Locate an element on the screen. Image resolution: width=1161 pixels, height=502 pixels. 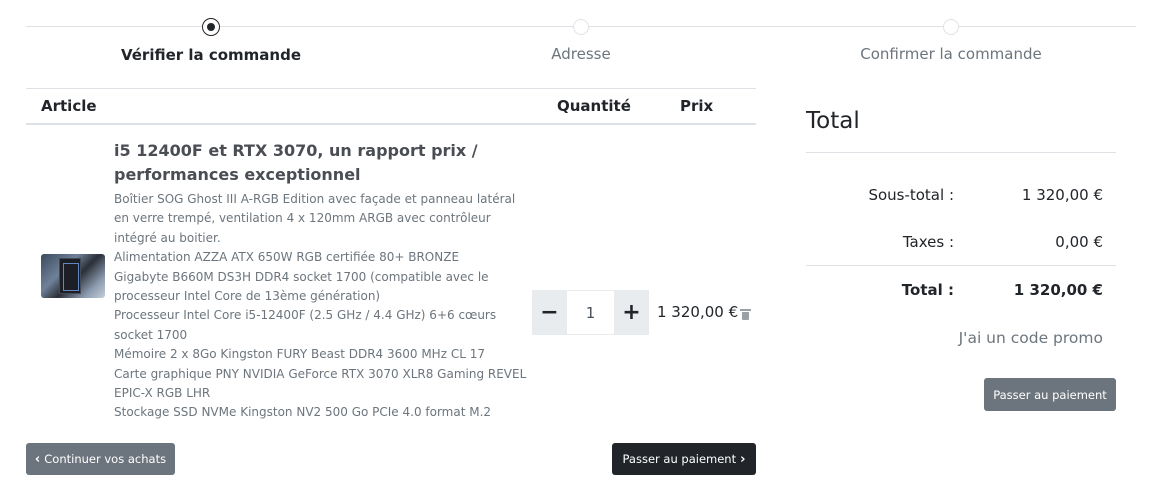
total-row: Total : 1 320,00 € is located at coordinates (961, 291).